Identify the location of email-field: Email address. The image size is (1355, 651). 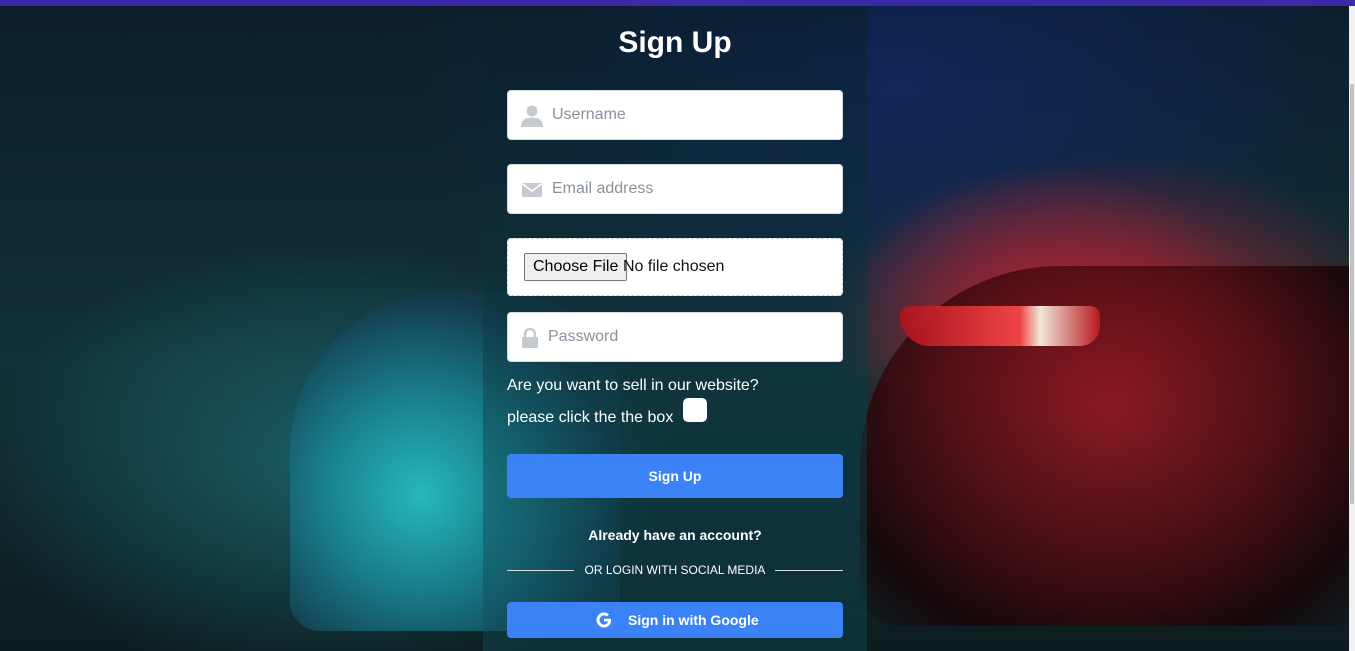
(675, 189).